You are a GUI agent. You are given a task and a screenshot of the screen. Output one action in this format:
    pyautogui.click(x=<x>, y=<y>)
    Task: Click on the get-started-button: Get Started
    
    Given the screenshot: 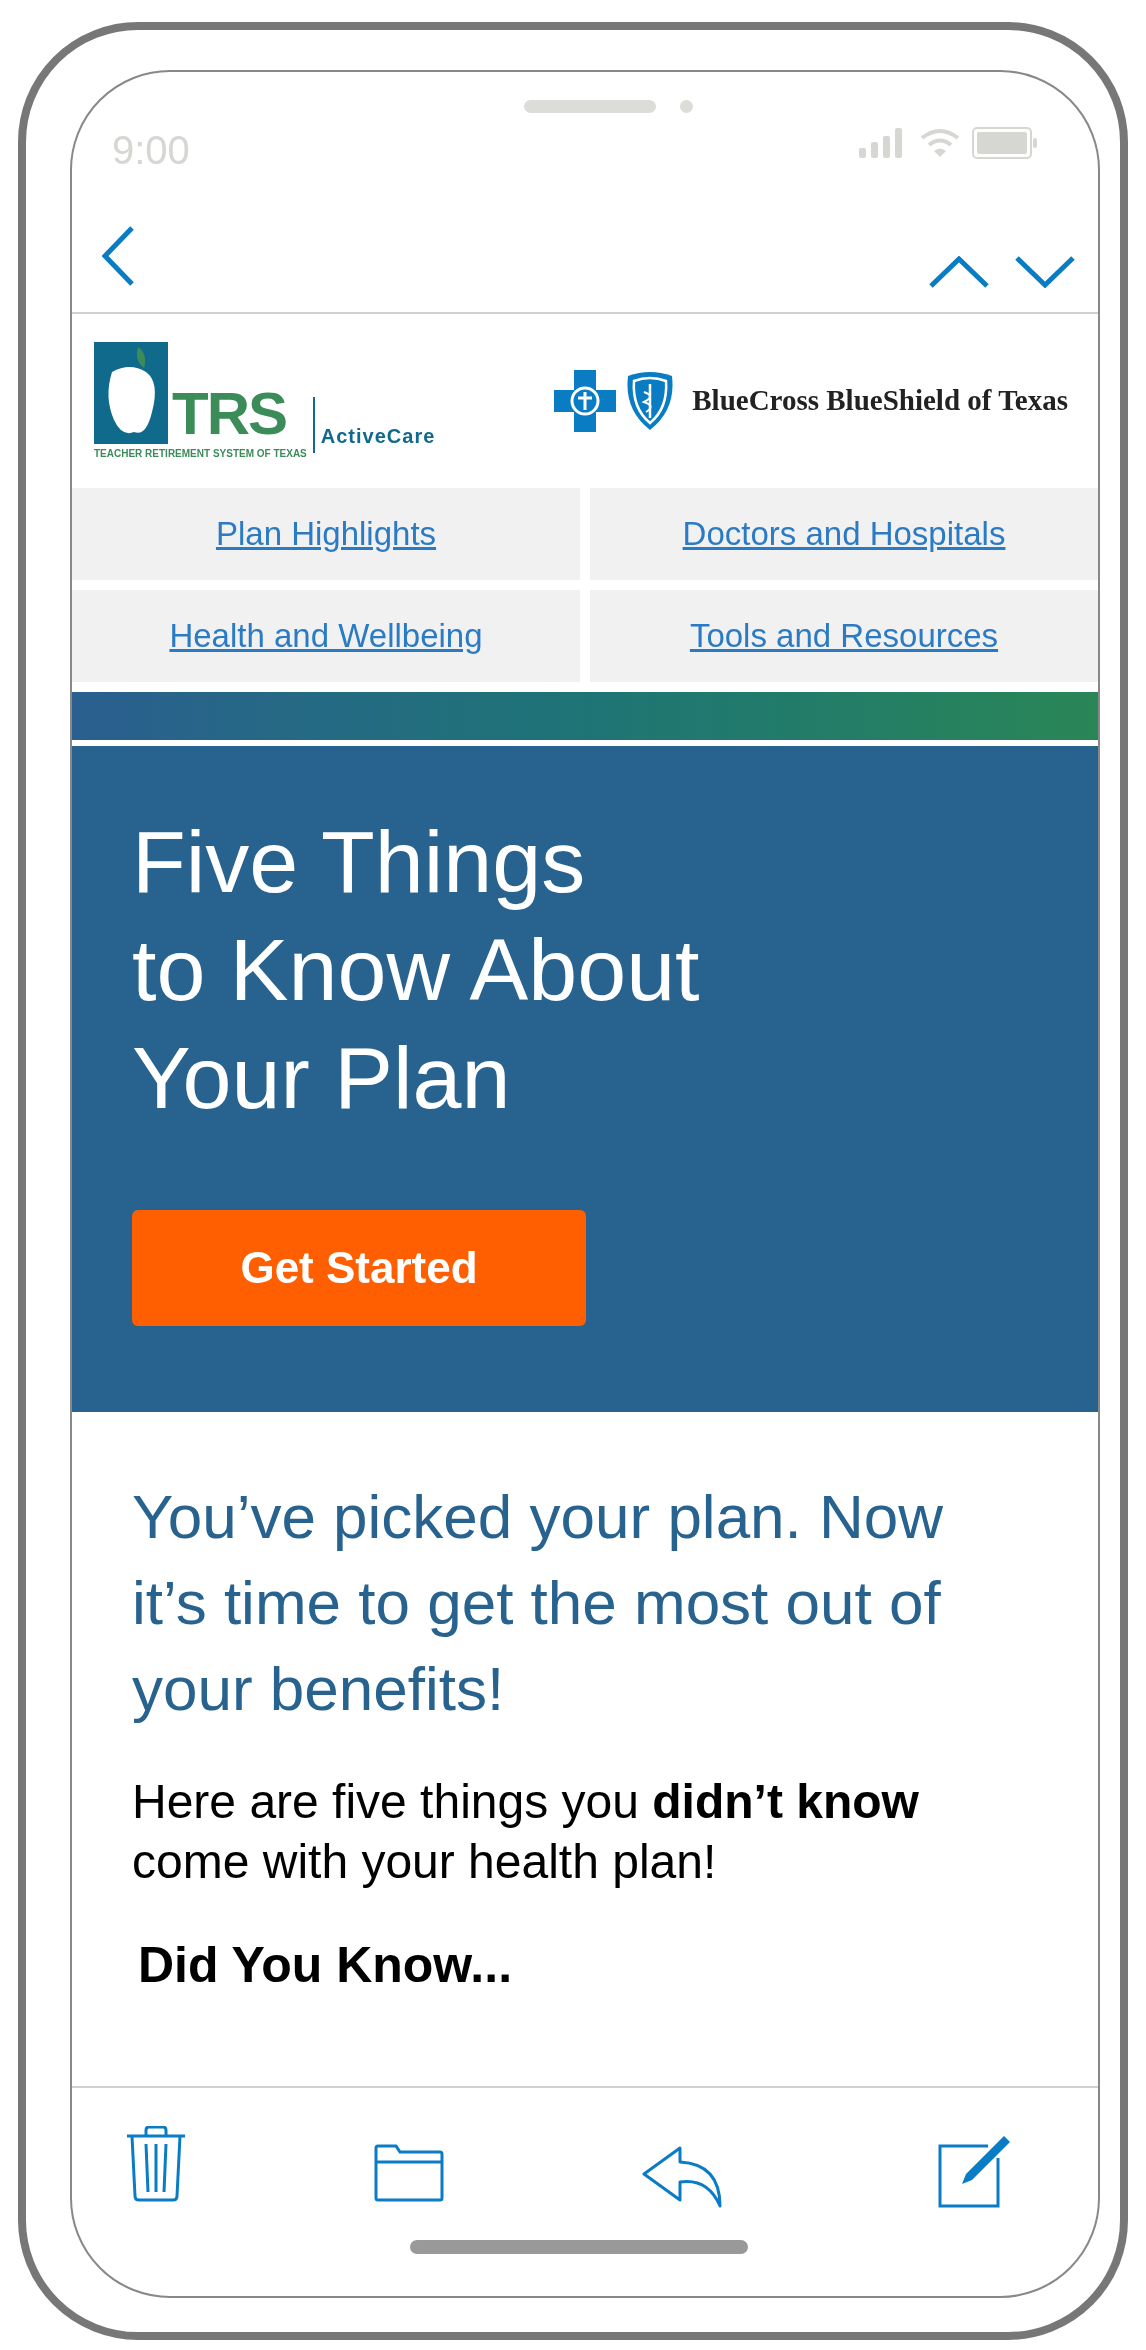 What is the action you would take?
    pyautogui.click(x=359, y=1268)
    